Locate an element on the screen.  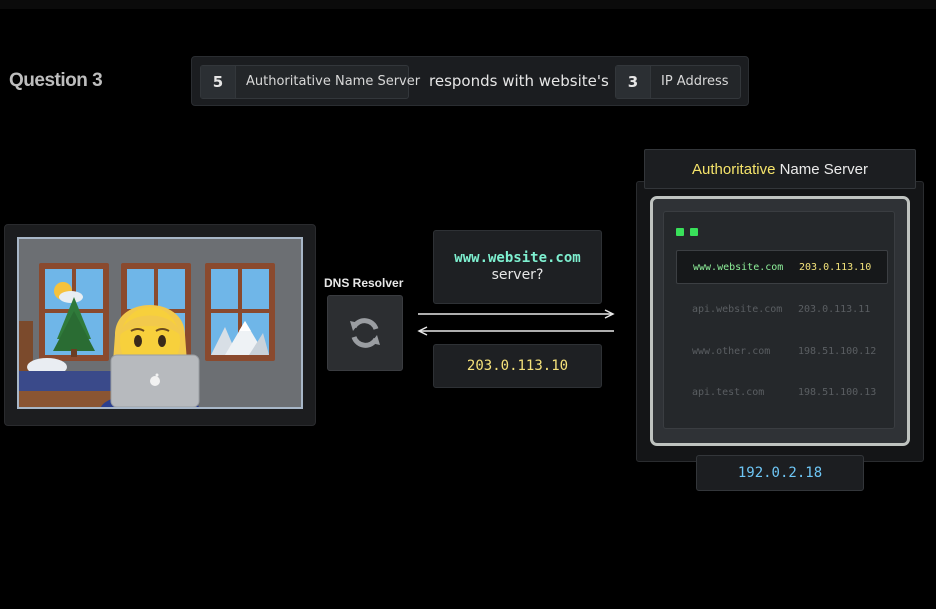
dns-query-message: www.website.com server? is located at coordinates (517, 267).